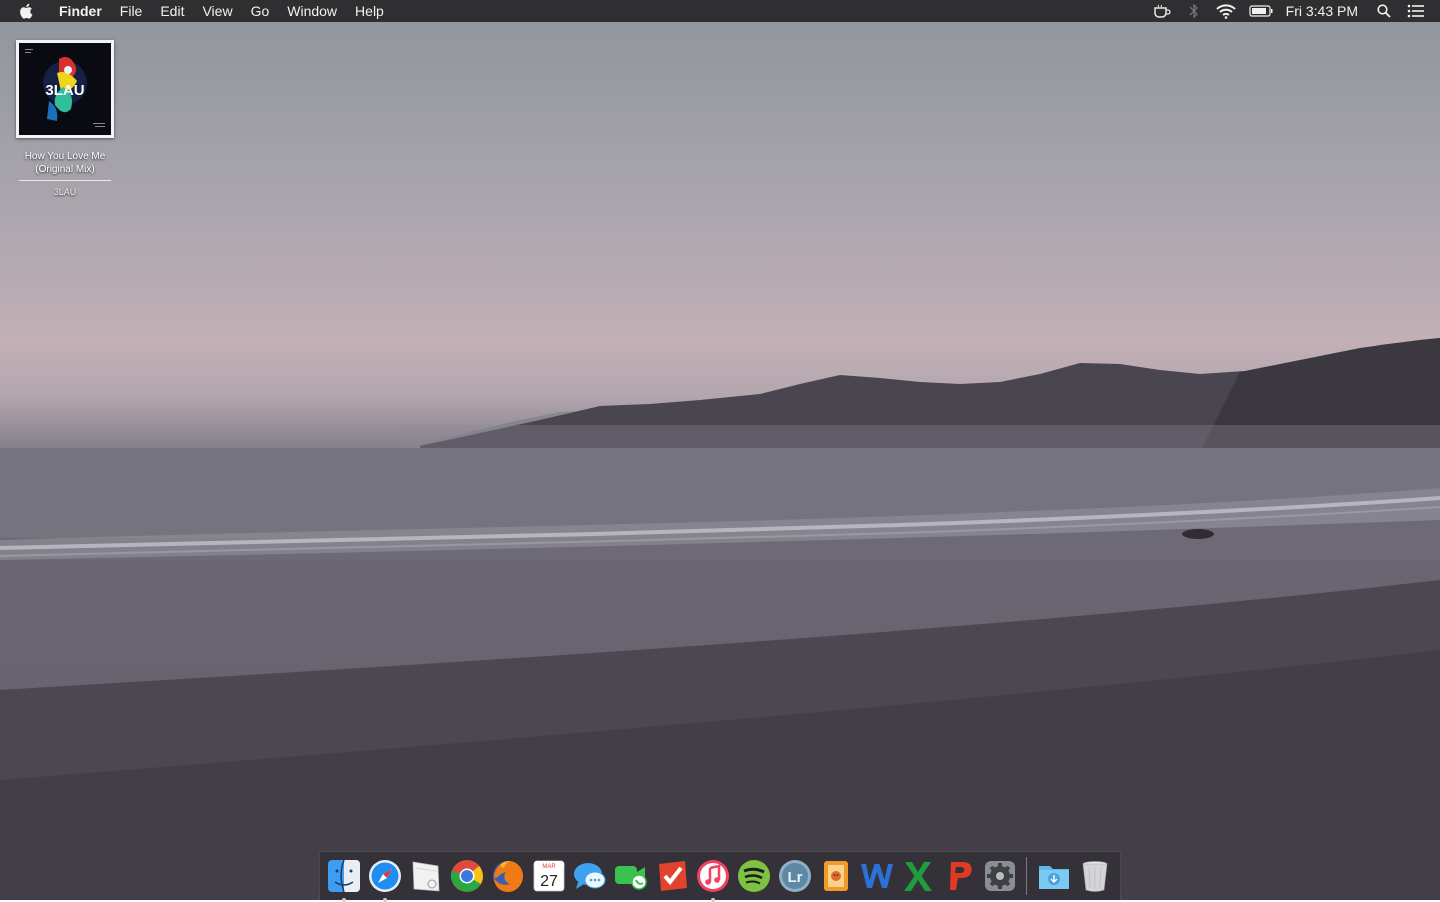  I want to click on dock-item-firefox, so click(508, 876).